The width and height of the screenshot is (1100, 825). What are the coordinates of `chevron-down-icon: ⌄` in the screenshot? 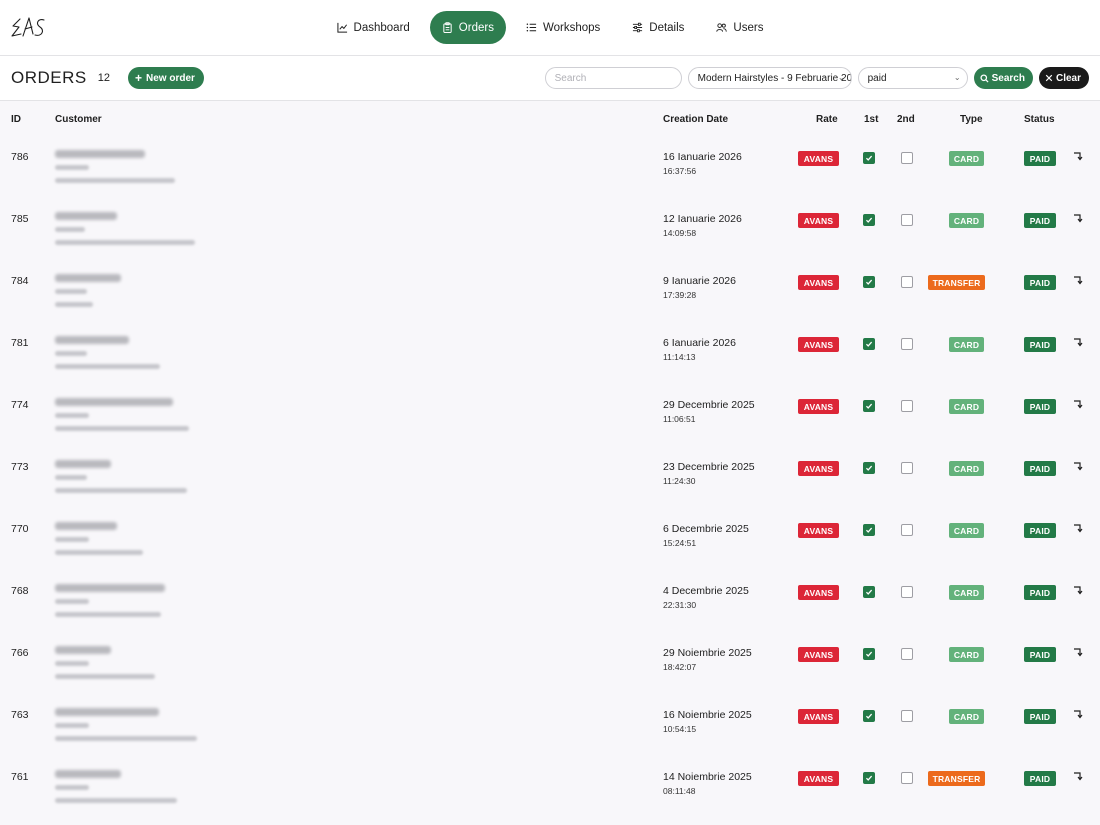 It's located at (841, 77).